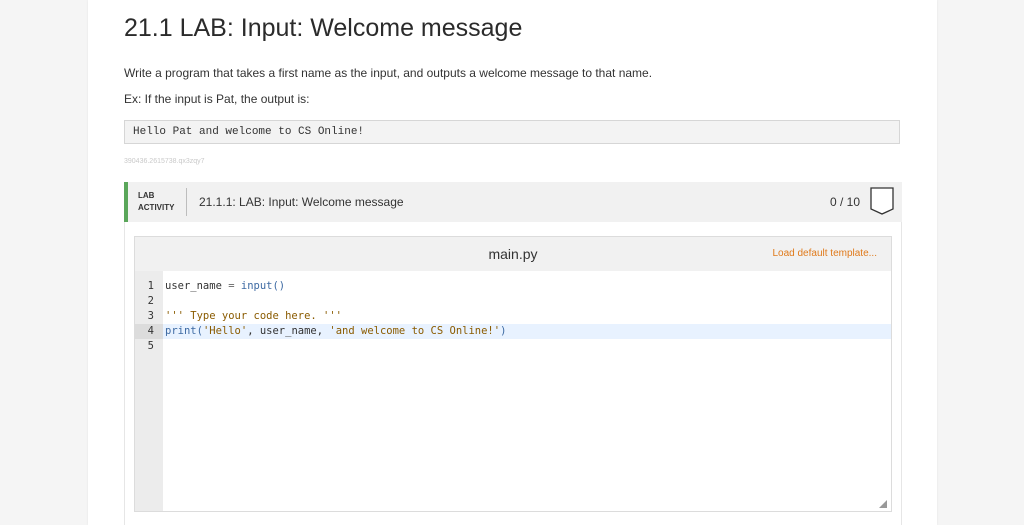 This screenshot has width=1024, height=525. Describe the element at coordinates (150, 316) in the screenshot. I see `line-number: 3` at that location.